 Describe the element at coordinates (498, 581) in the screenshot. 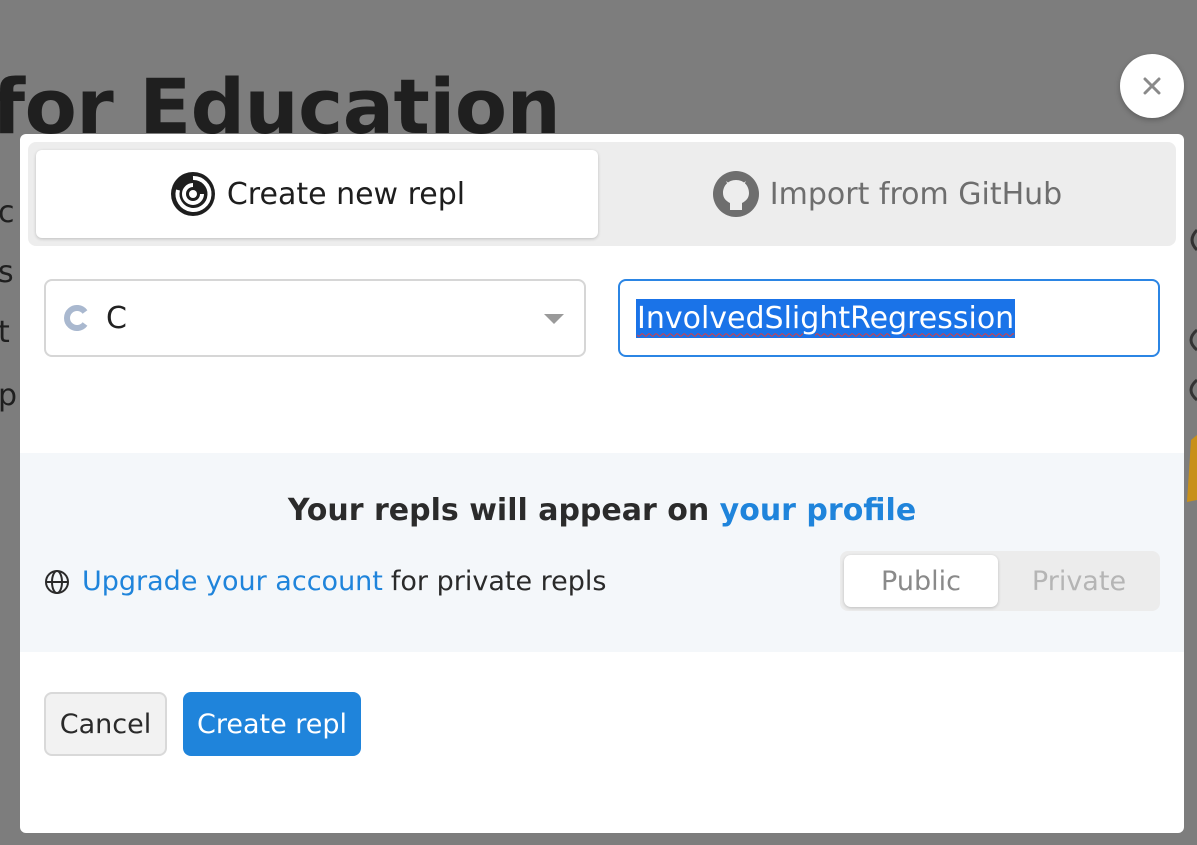

I see `upgrade-suffix-text: for private repls` at that location.